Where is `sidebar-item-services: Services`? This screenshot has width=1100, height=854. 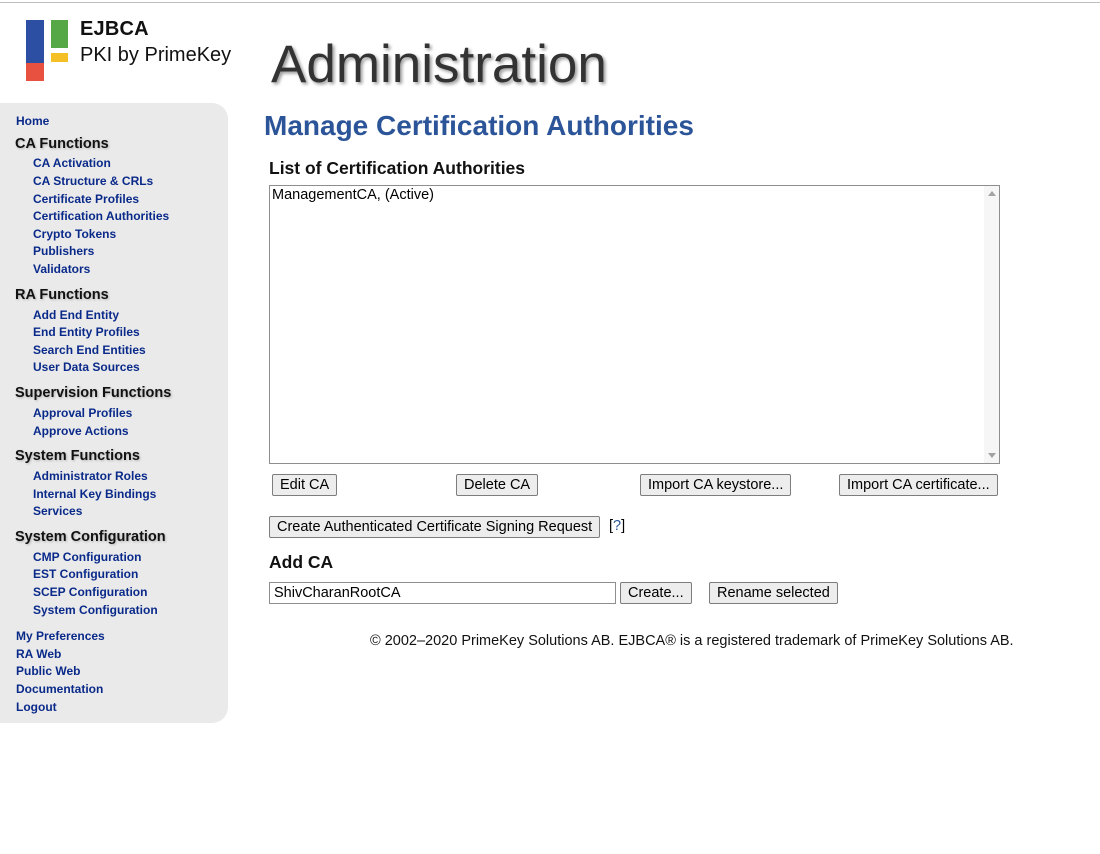 sidebar-item-services: Services is located at coordinates (57, 511).